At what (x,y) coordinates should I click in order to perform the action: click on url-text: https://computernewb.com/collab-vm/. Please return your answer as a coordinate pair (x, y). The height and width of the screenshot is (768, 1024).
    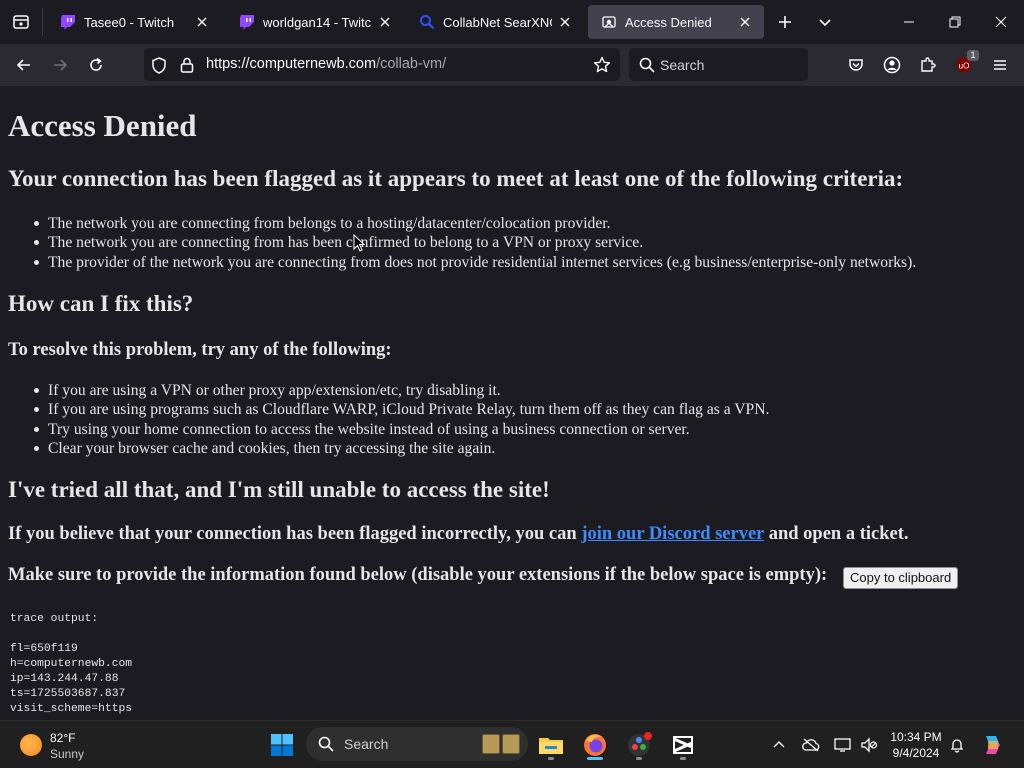
    Looking at the image, I should click on (326, 64).